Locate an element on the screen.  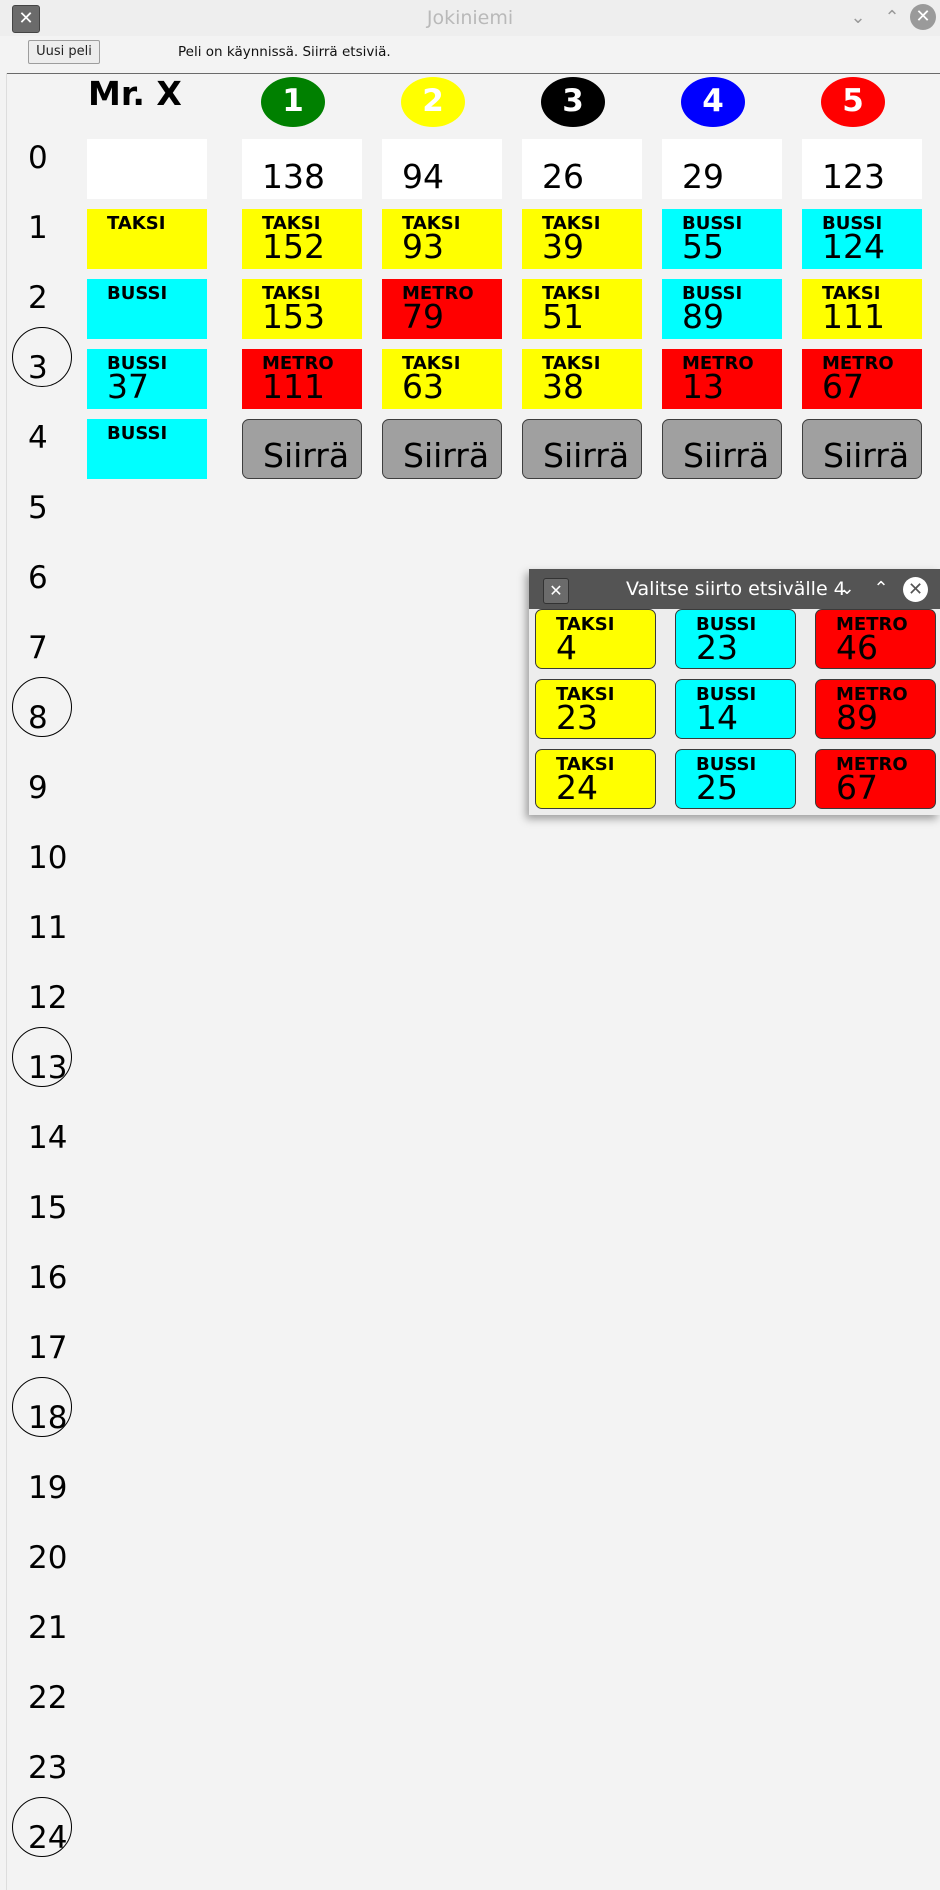
node-number: 39 is located at coordinates (563, 246).